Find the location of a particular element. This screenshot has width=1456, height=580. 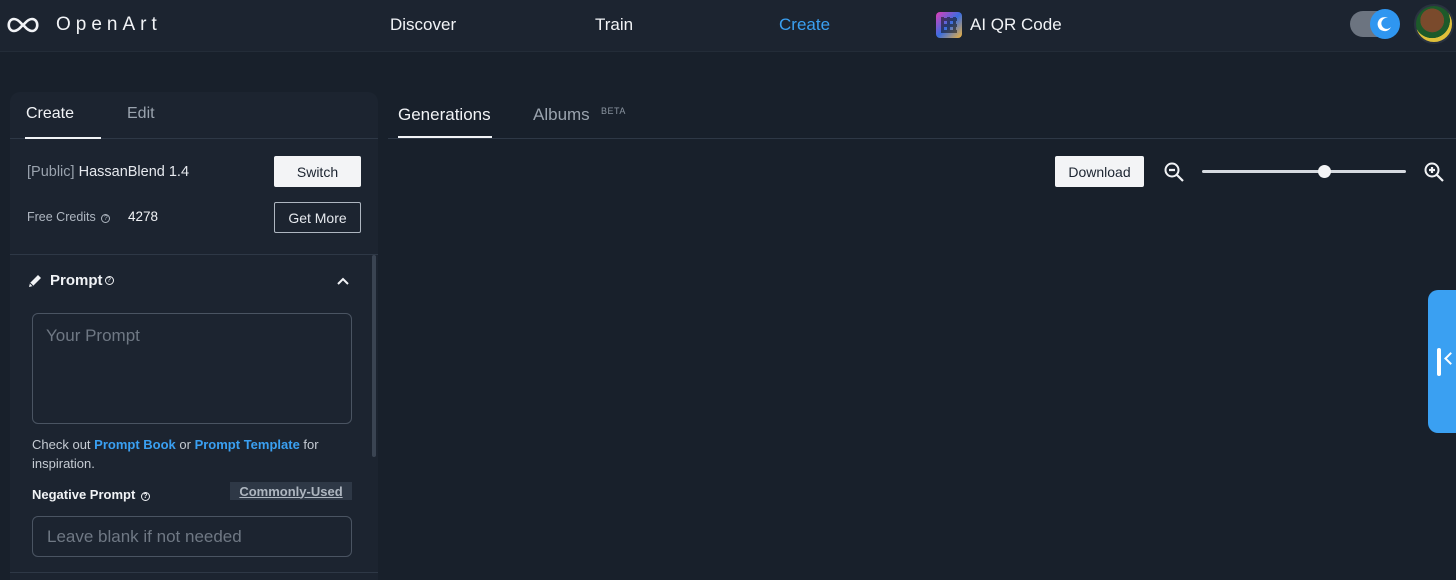

prompt-section-header: Prompt ? is located at coordinates (70, 280).